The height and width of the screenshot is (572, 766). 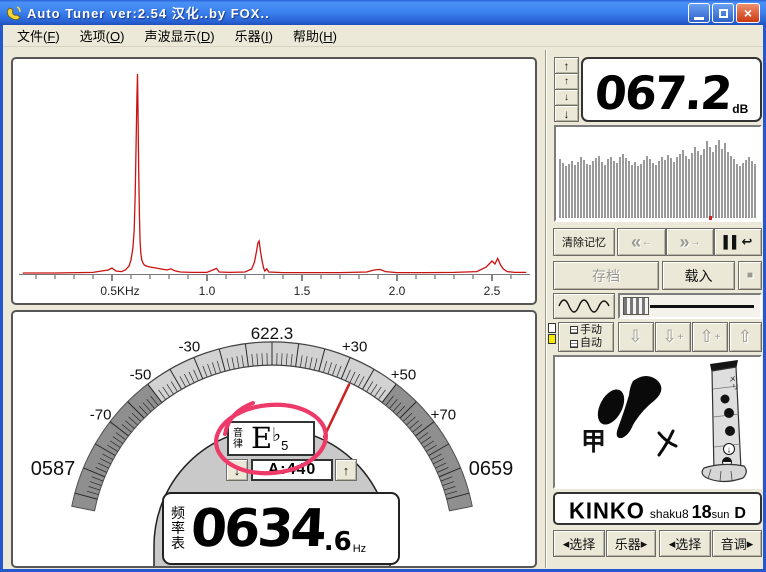 I want to click on notation-image-panel: 甲 メ リ ↓, so click(x=657, y=422).